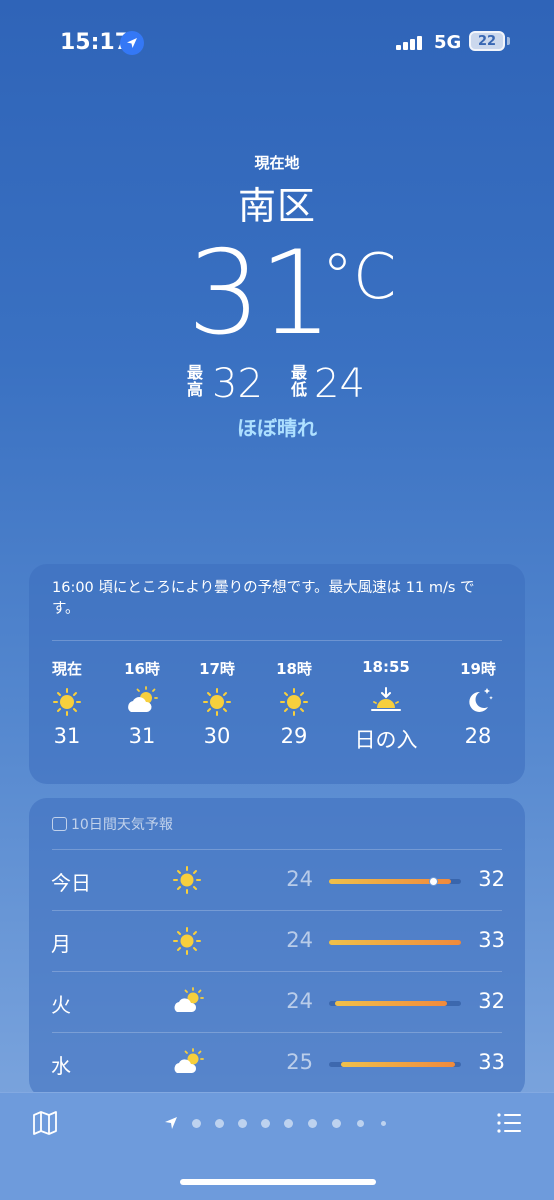 Image resolution: width=554 pixels, height=1200 pixels. What do you see at coordinates (277, 1002) in the screenshot?
I see `forecast-row: 火 24 32` at bounding box center [277, 1002].